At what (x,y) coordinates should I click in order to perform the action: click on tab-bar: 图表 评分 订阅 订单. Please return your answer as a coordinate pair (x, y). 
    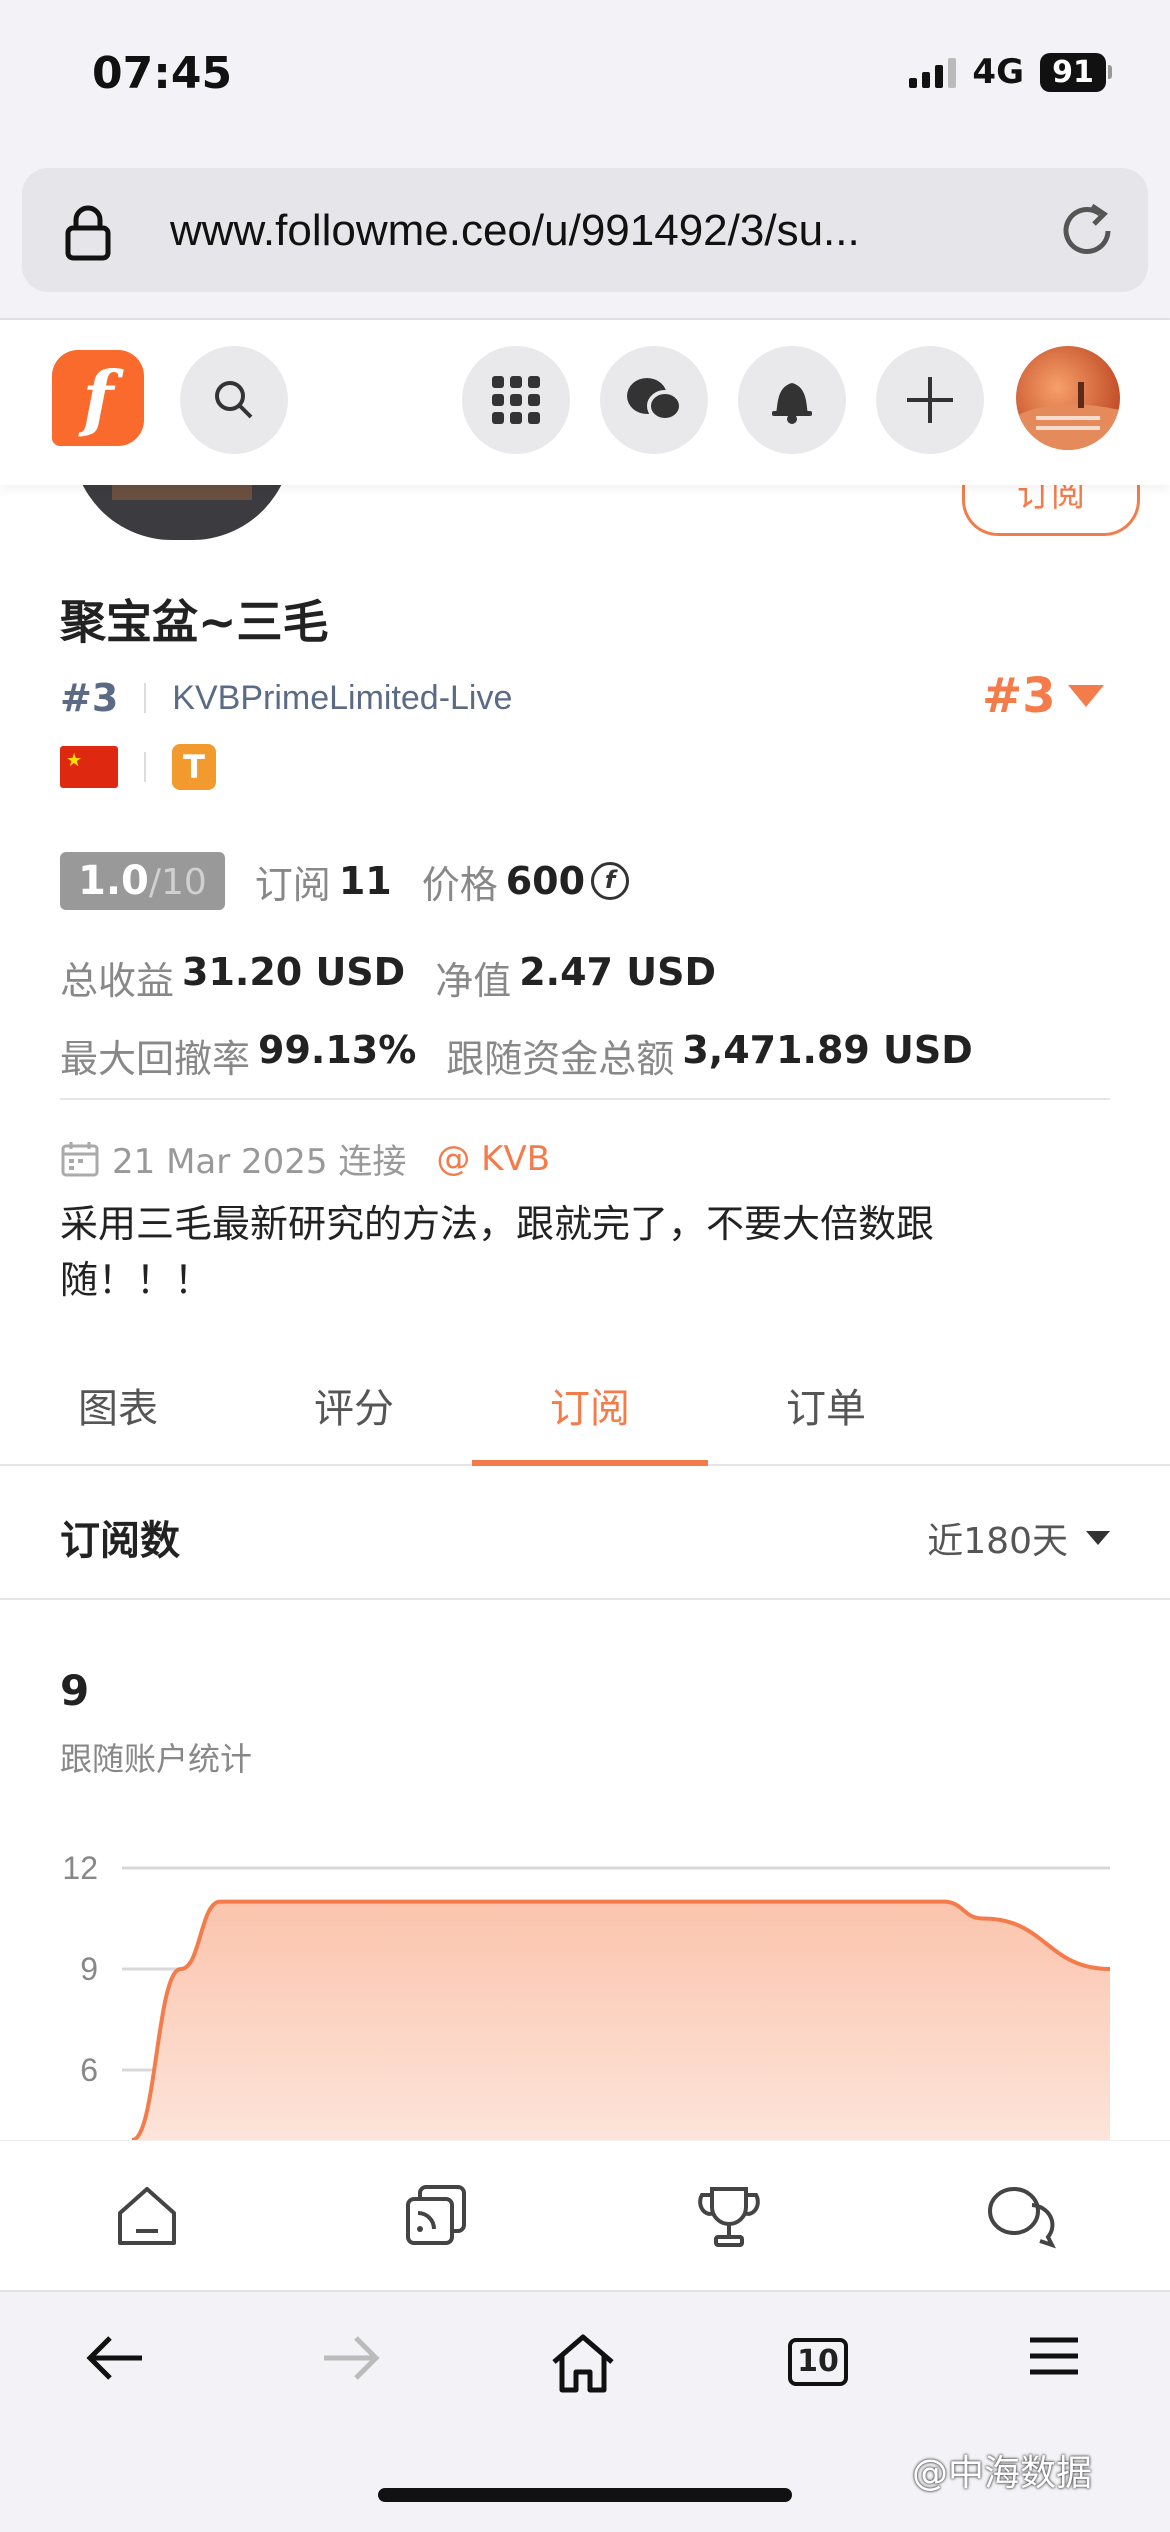
    Looking at the image, I should click on (585, 1407).